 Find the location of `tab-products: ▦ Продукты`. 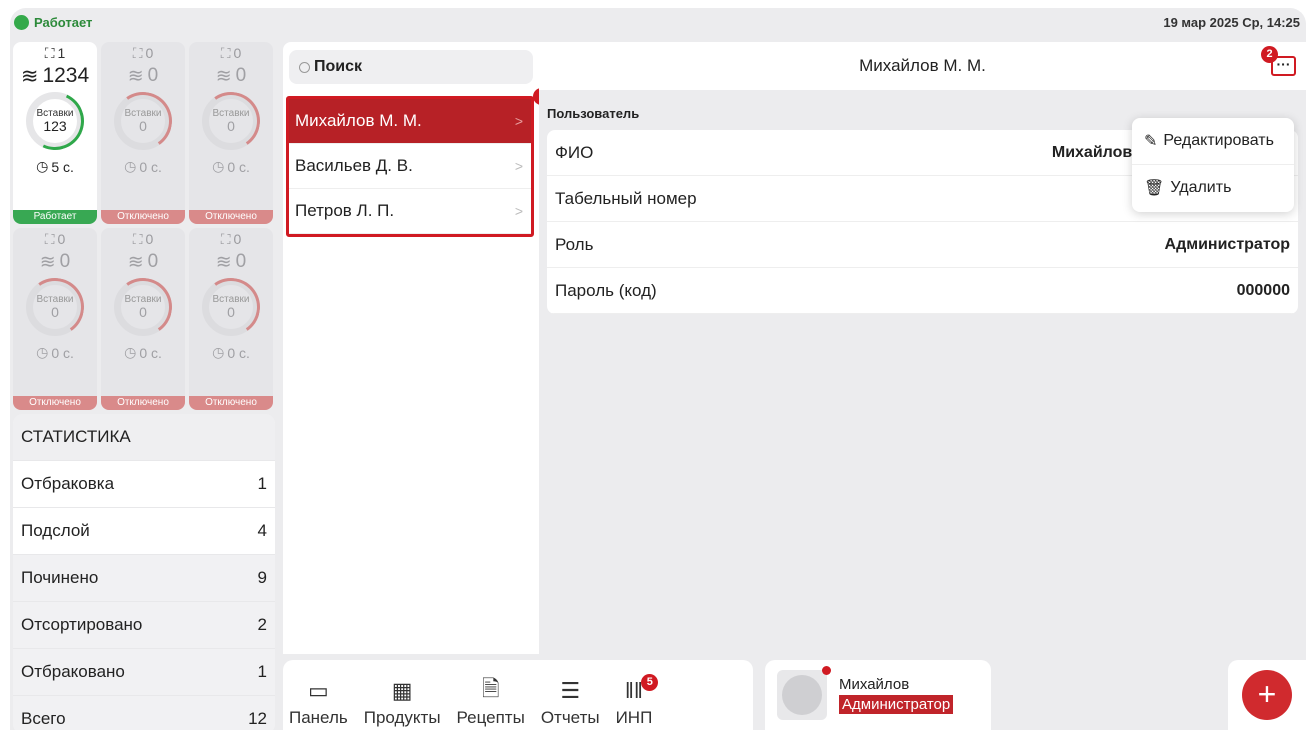

tab-products: ▦ Продукты is located at coordinates (402, 703).